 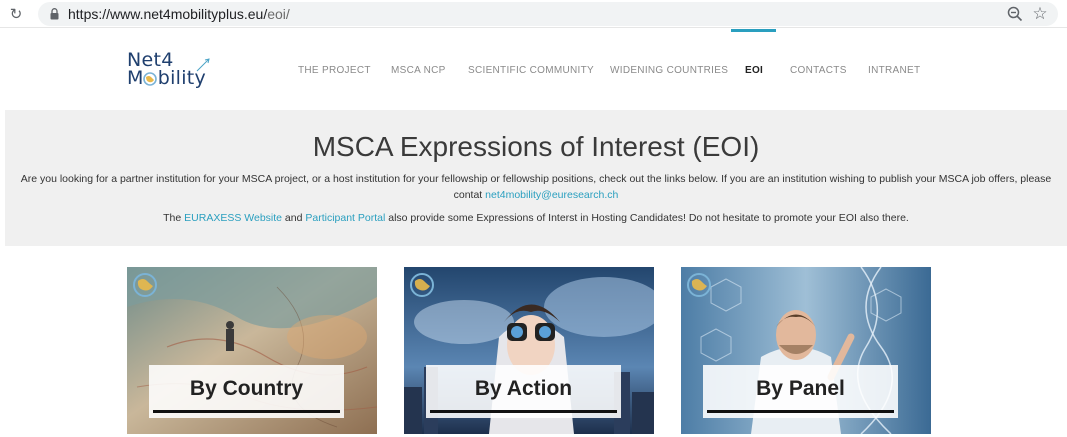 I want to click on globe-icon, so click(x=150, y=79).